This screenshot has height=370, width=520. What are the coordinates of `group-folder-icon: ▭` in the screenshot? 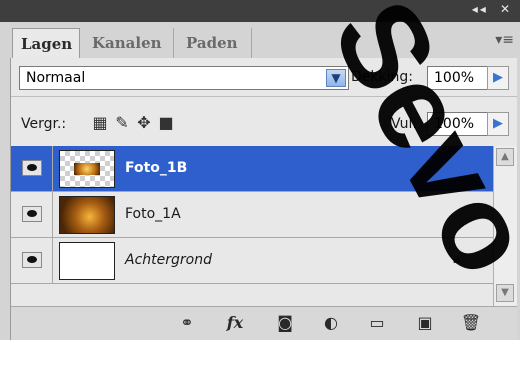 It's located at (377, 322).